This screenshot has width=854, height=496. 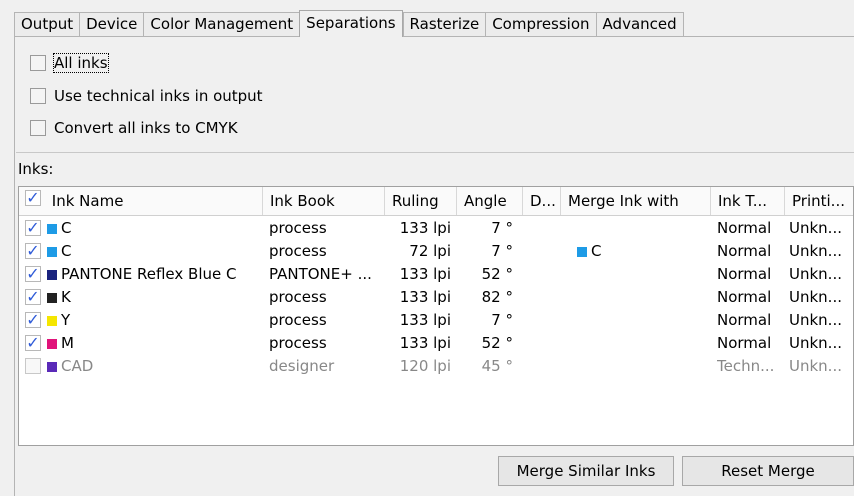 I want to click on header-ink-book: Ink Book, so click(x=324, y=201).